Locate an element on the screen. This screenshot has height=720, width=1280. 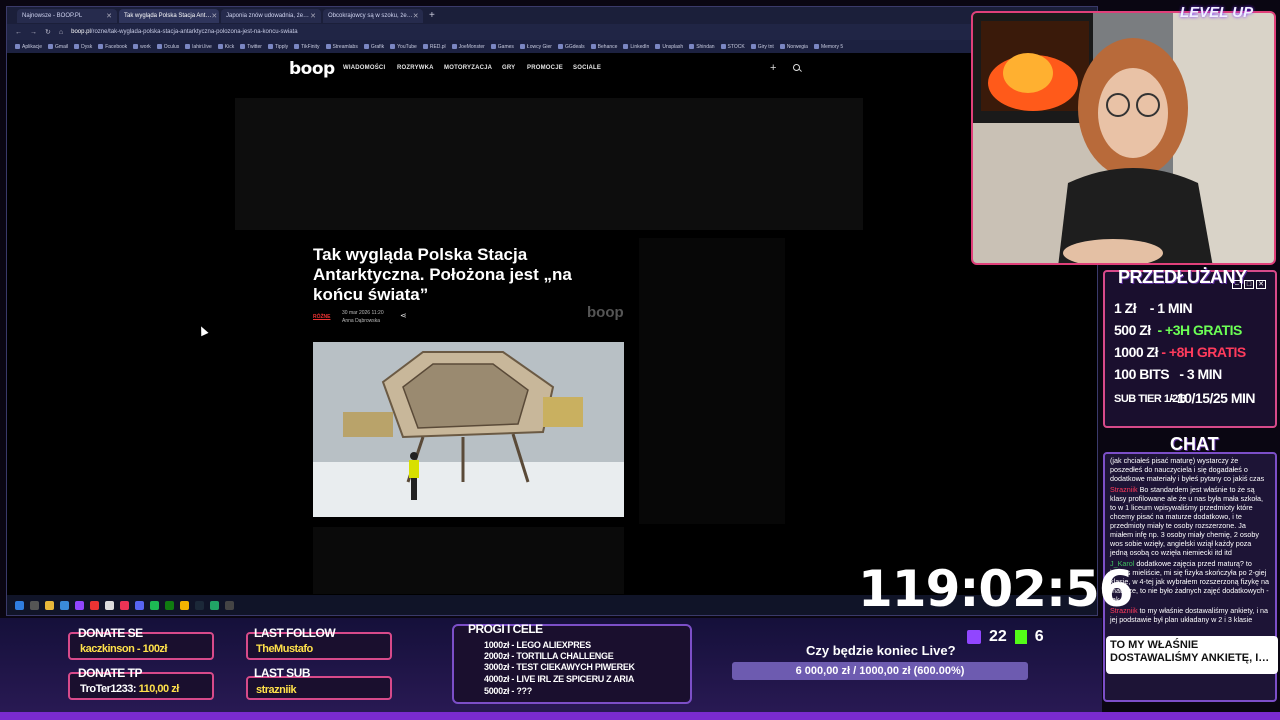
bookmark-item: Dysk is located at coordinates (83, 47).